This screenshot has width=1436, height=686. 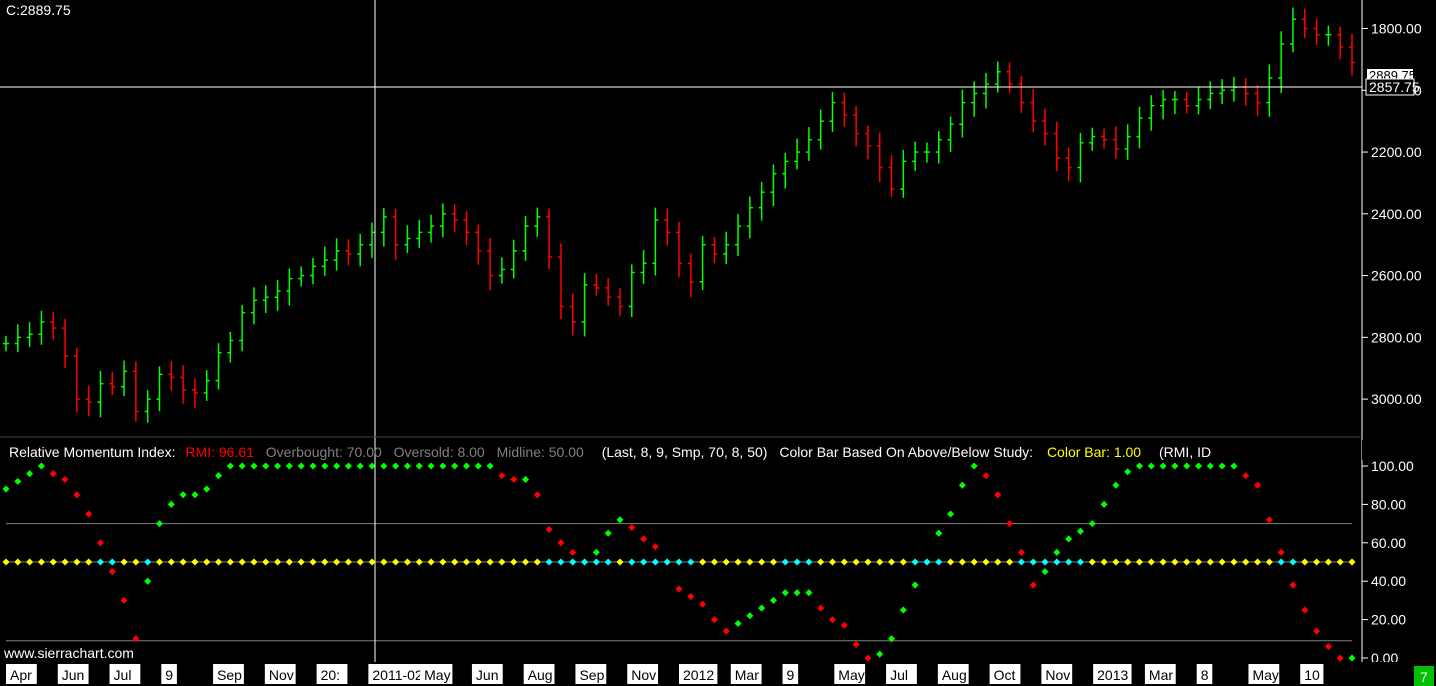 What do you see at coordinates (21, 674) in the screenshot?
I see `time-axis-label: Apr` at bounding box center [21, 674].